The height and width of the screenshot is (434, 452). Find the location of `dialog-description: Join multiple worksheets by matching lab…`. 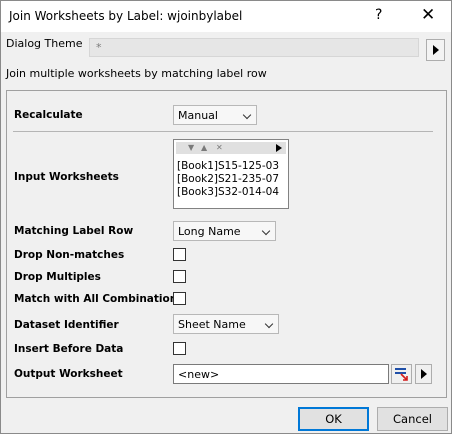

dialog-description: Join multiple worksheets by matching lab… is located at coordinates (136, 73).